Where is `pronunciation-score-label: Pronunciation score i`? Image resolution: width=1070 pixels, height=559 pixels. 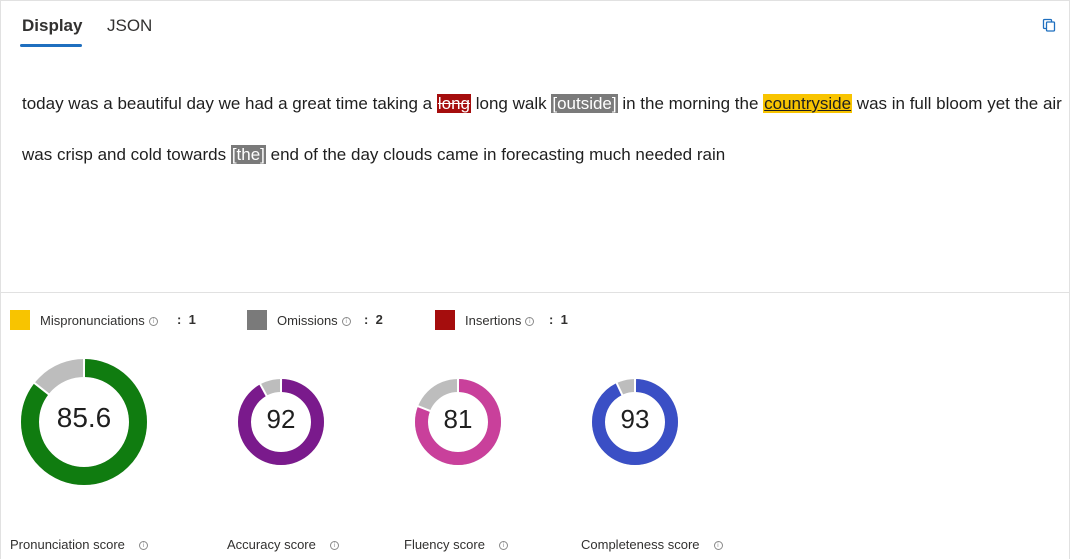 pronunciation-score-label: Pronunciation score i is located at coordinates (79, 544).